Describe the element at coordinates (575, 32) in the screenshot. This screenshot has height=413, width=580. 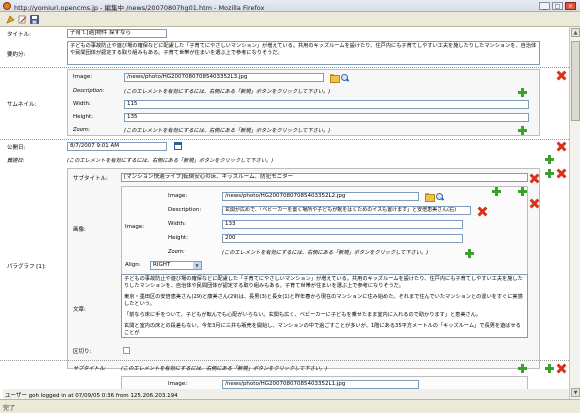
I see `scroll-up-icon: ▲` at that location.